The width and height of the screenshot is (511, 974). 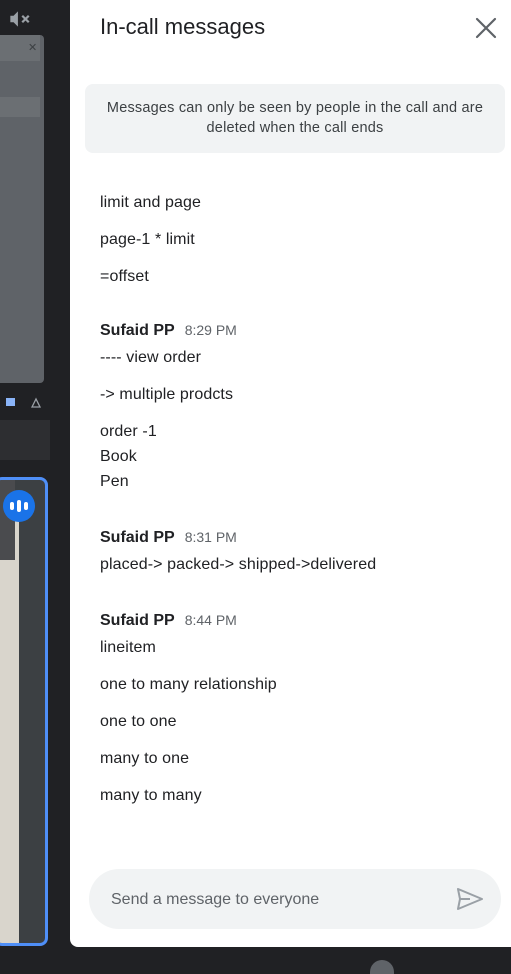 What do you see at coordinates (147, 239) in the screenshot?
I see `message-text: page-1 * limit` at bounding box center [147, 239].